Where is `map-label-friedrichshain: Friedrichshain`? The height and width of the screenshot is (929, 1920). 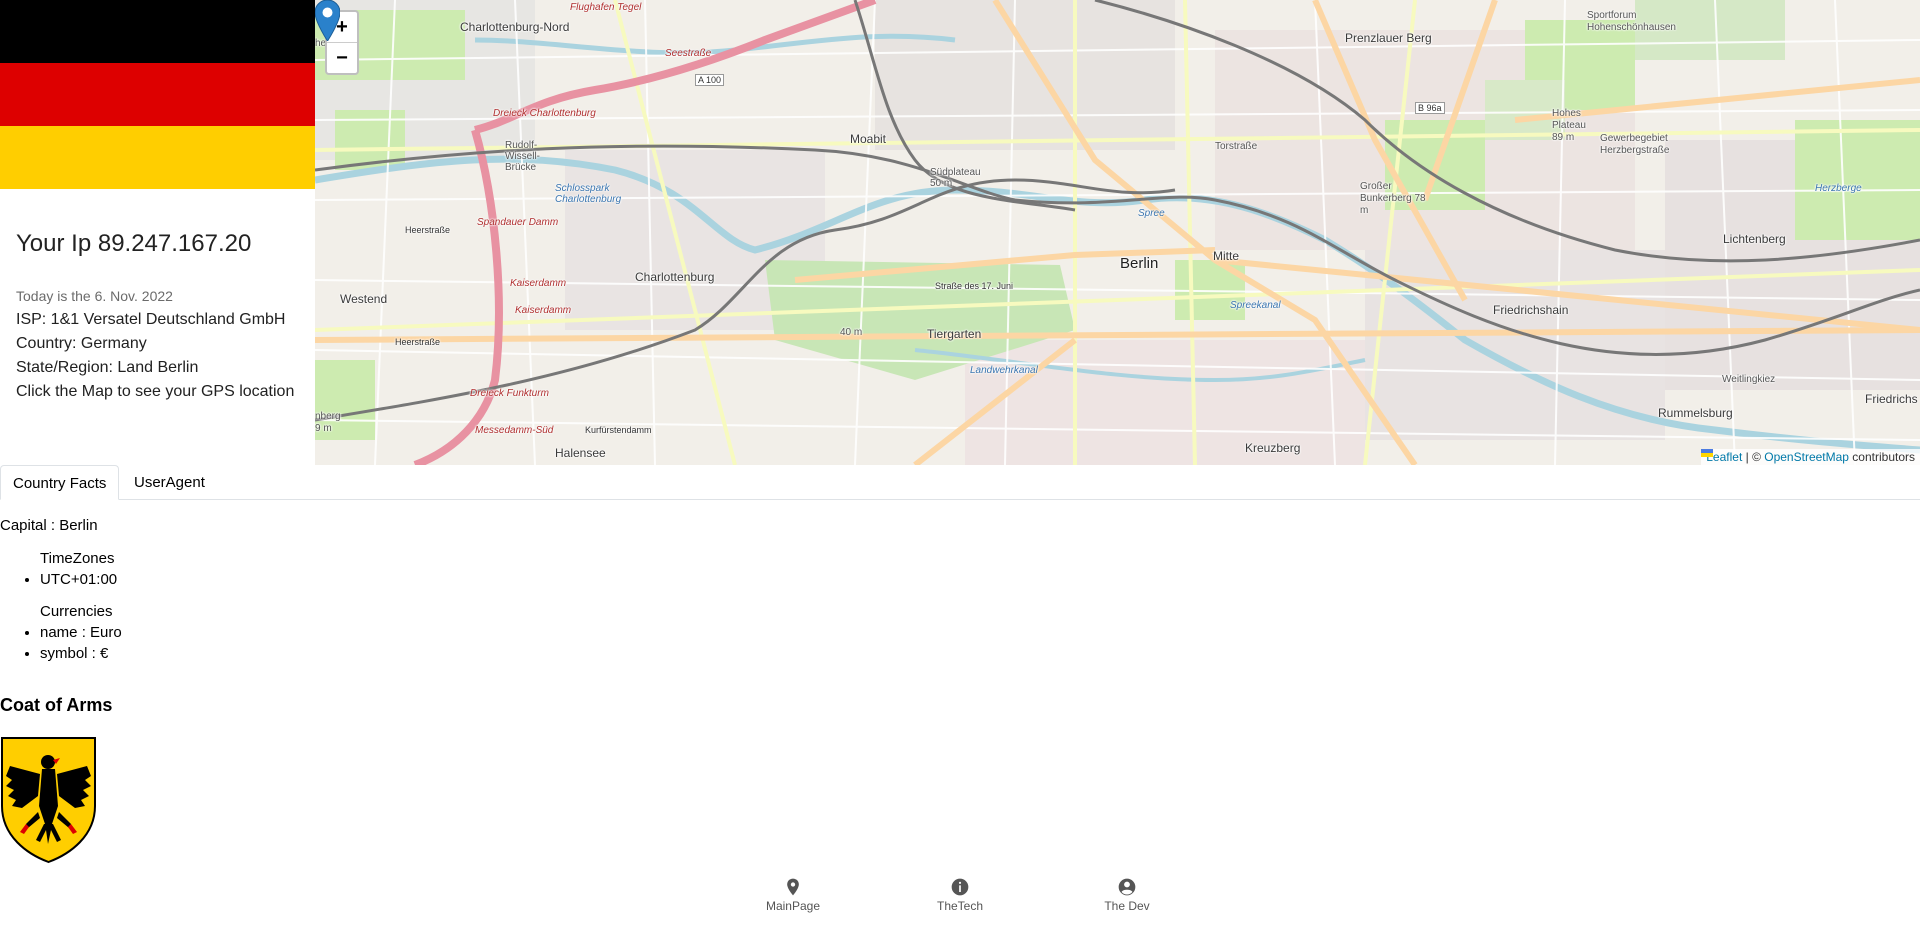
map-label-friedrichshain: Friedrichshain is located at coordinates (1531, 310).